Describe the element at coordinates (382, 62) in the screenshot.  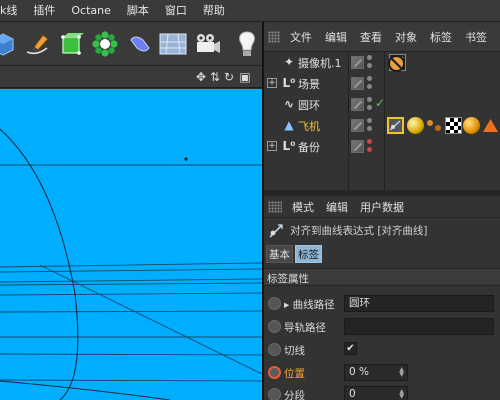
I see `object-row-camera: ✦ 摄像机.1` at that location.